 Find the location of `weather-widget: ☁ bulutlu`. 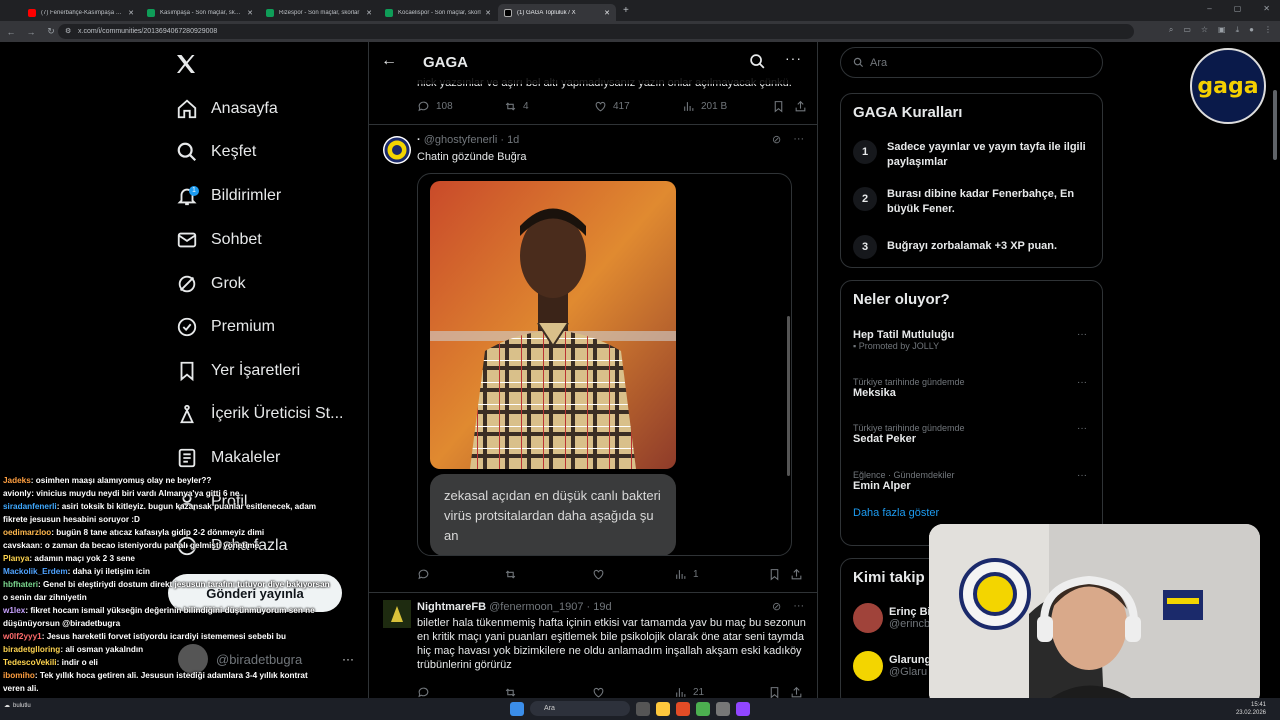

weather-widget: ☁ bulutlu is located at coordinates (17, 706).